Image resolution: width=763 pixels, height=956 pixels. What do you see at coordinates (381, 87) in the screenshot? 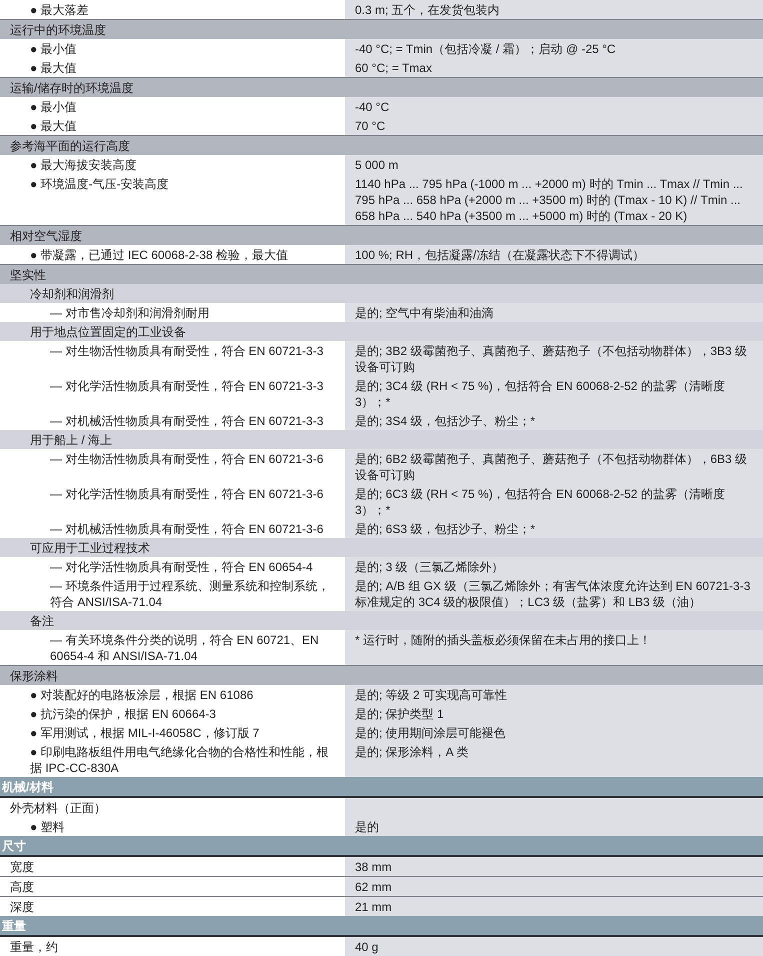
I see `group-heading: 运输/储存时的环境温度` at bounding box center [381, 87].